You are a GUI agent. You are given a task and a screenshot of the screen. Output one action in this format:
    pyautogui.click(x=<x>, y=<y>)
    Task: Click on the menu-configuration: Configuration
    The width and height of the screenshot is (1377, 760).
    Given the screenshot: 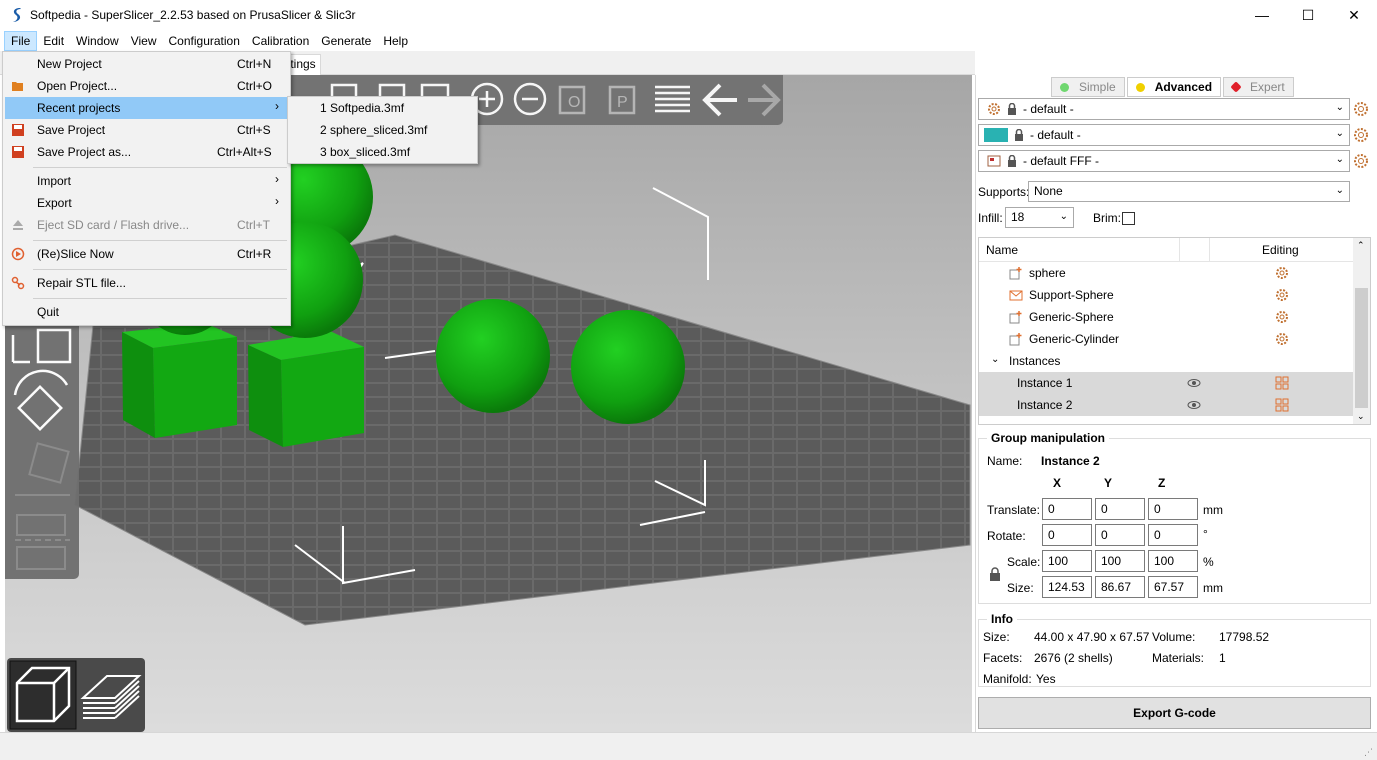 What is the action you would take?
    pyautogui.click(x=204, y=41)
    